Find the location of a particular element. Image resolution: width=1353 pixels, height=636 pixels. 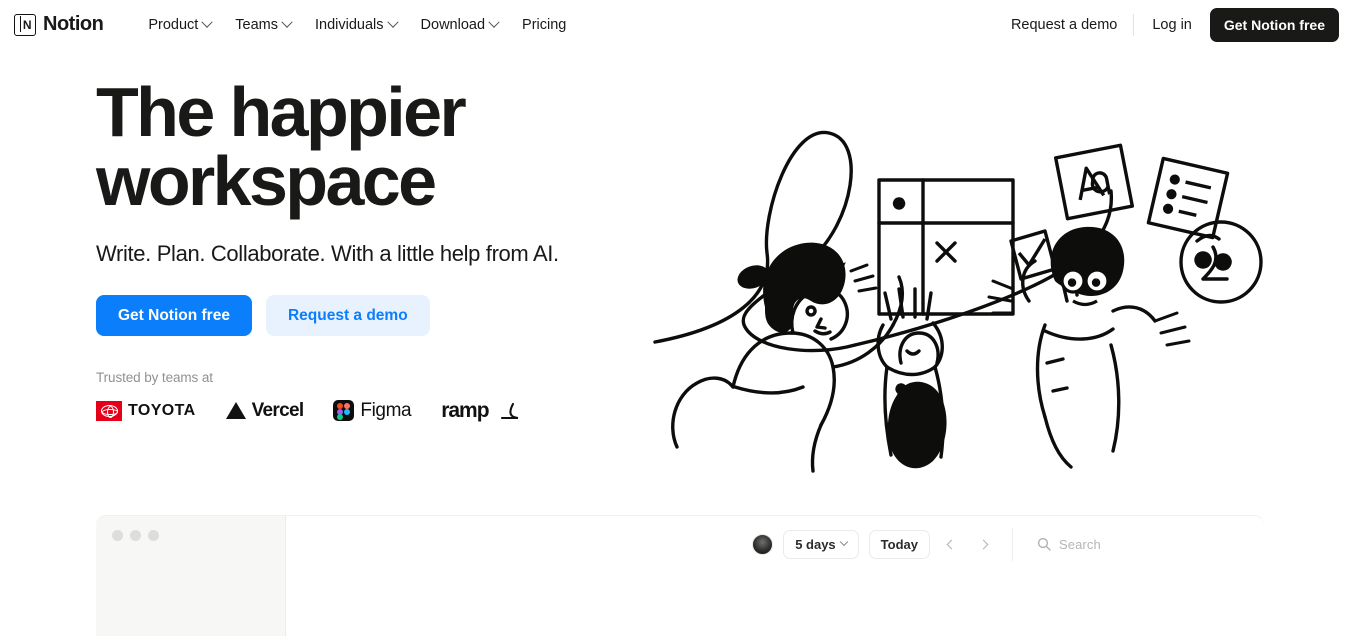

nav-label: Product is located at coordinates (173, 24).